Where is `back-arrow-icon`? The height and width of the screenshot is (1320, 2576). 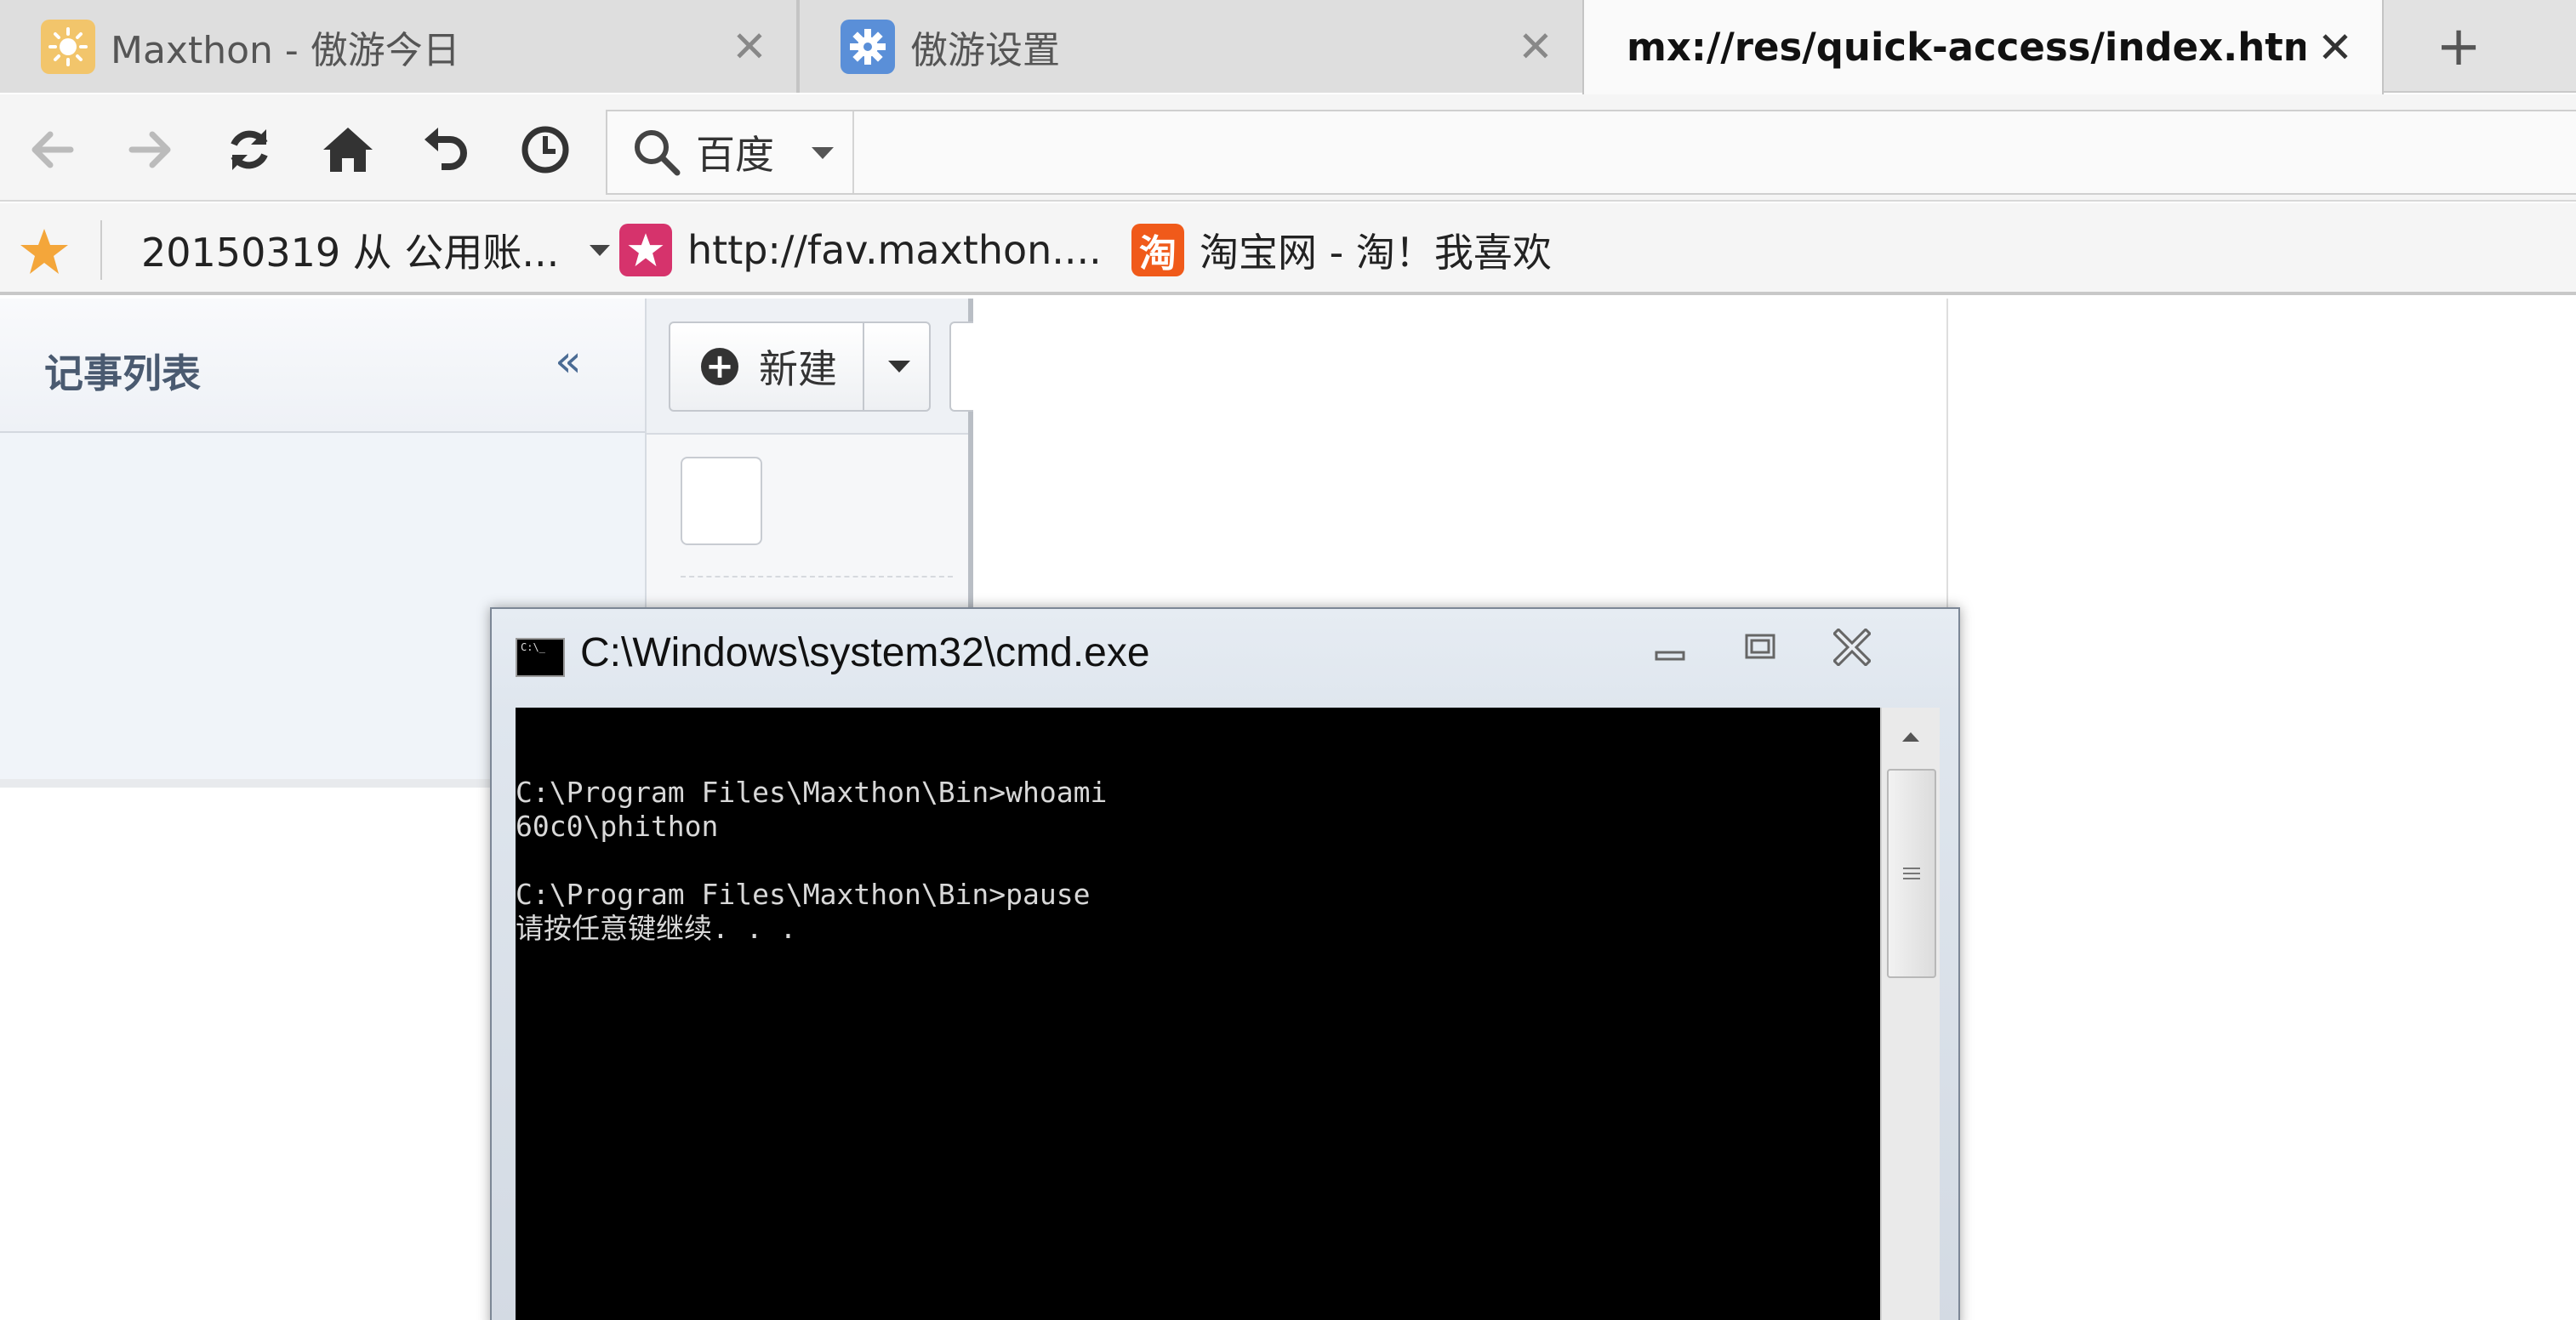 back-arrow-icon is located at coordinates (52, 149).